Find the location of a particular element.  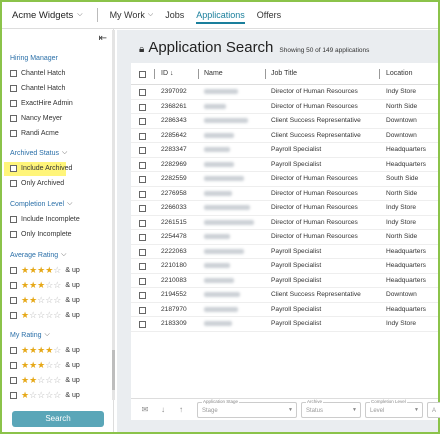

column-header-job-title: Job Title is located at coordinates (284, 73).